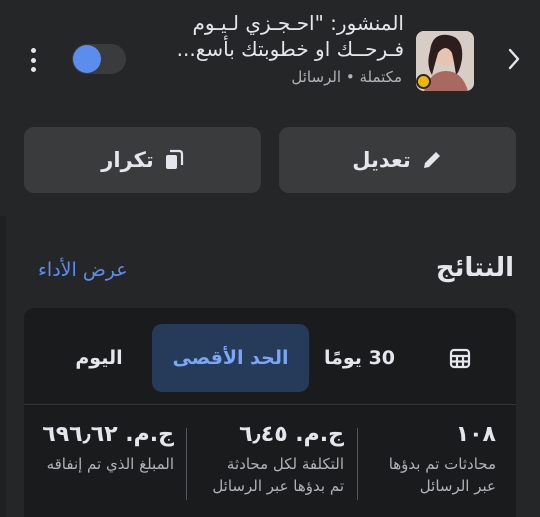 The image size is (540, 517). I want to click on post-title-line1: المنشور: "احـجـزي لـيـوم, so click(298, 23).